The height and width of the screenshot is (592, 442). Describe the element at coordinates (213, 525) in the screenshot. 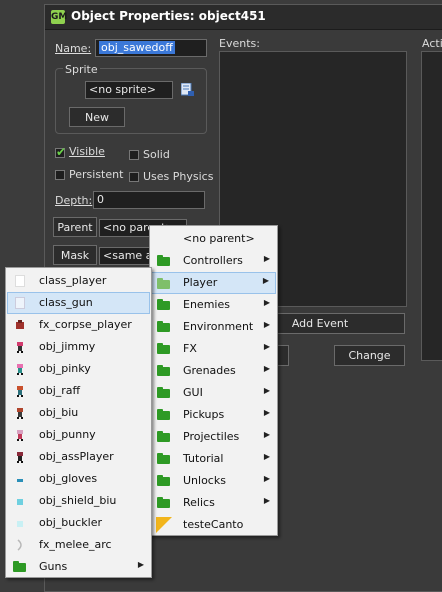

I see `menu-item-testecanto: testeCanto` at that location.